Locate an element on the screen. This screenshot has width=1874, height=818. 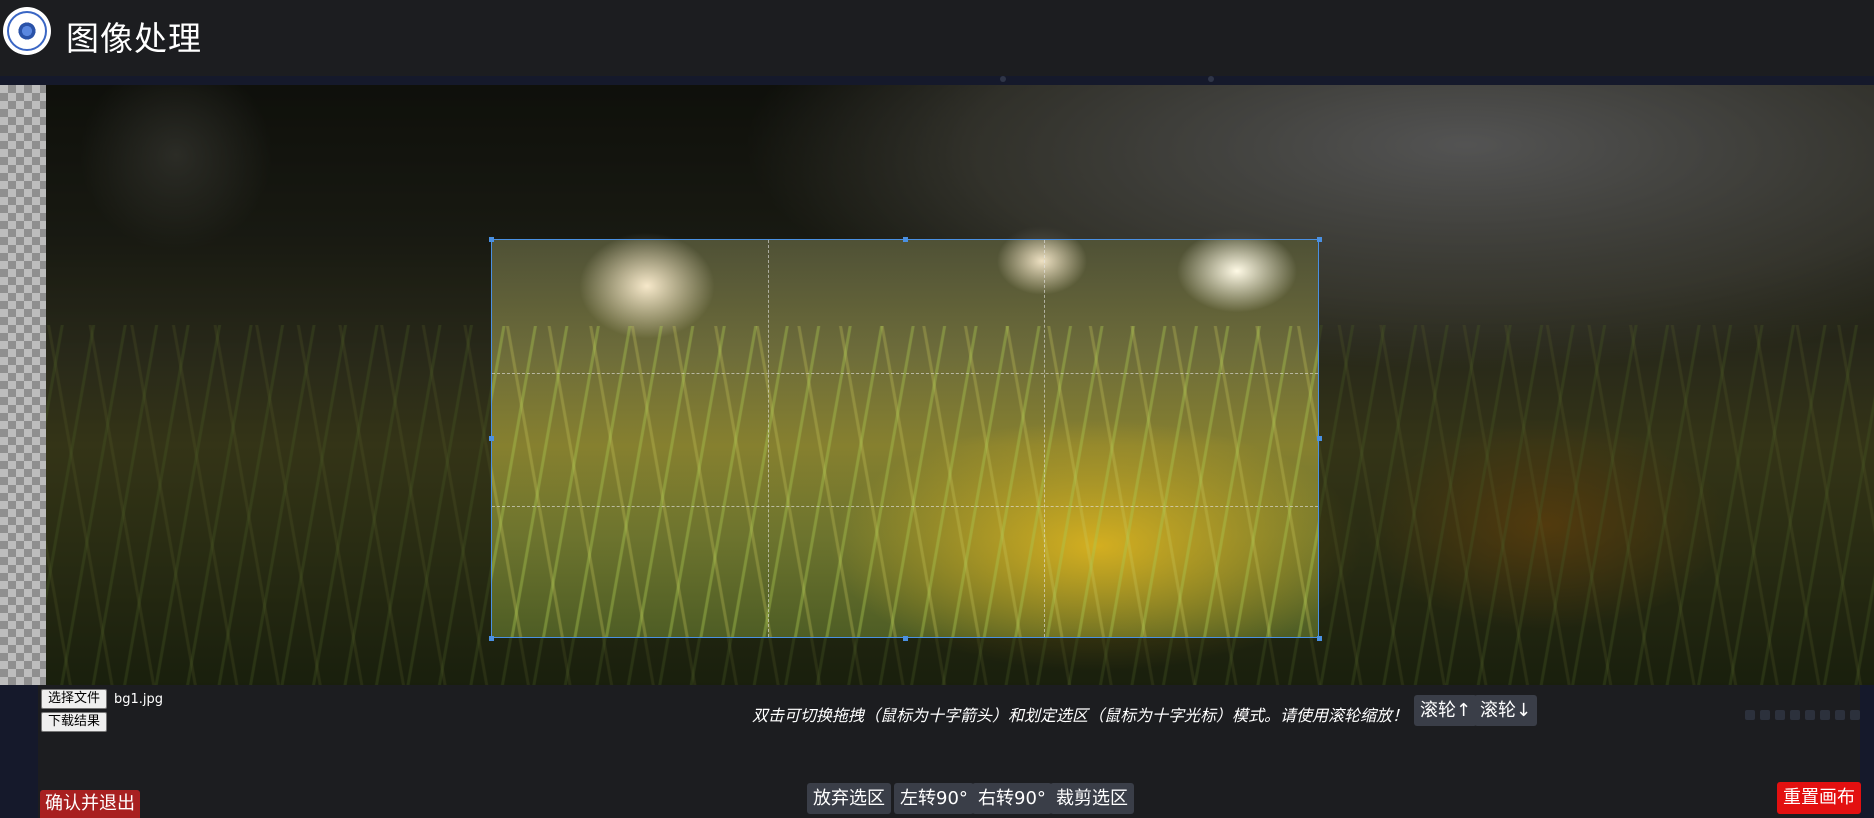
resize-handle-ne is located at coordinates (1319, 239).